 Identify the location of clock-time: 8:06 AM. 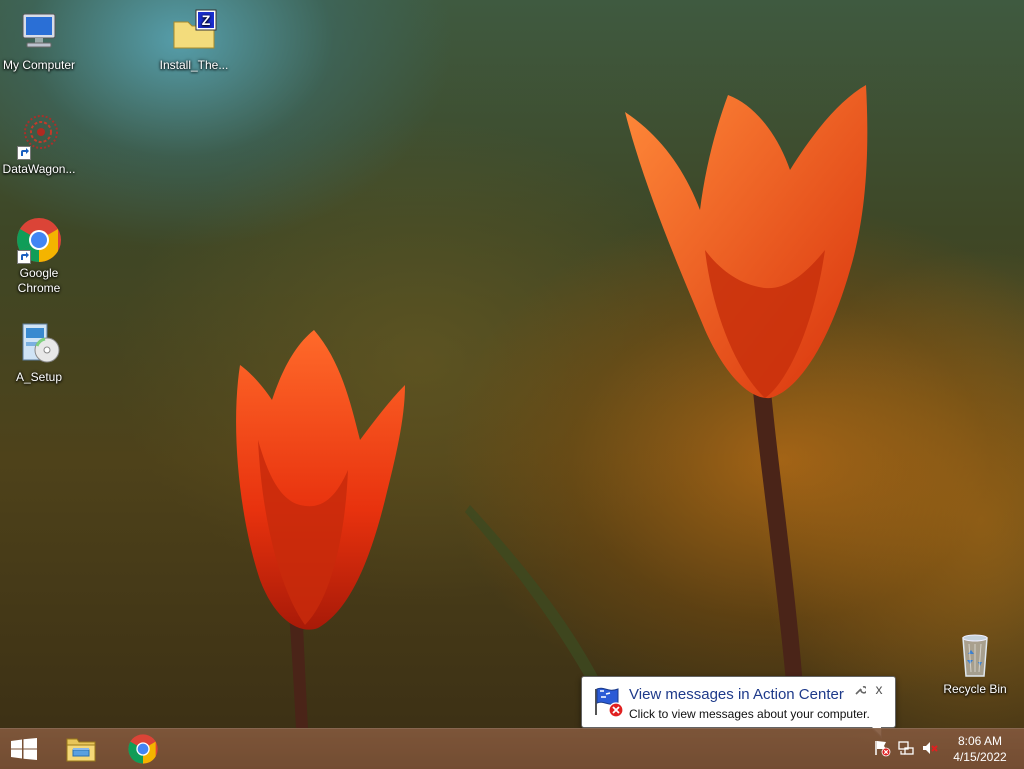
(980, 741).